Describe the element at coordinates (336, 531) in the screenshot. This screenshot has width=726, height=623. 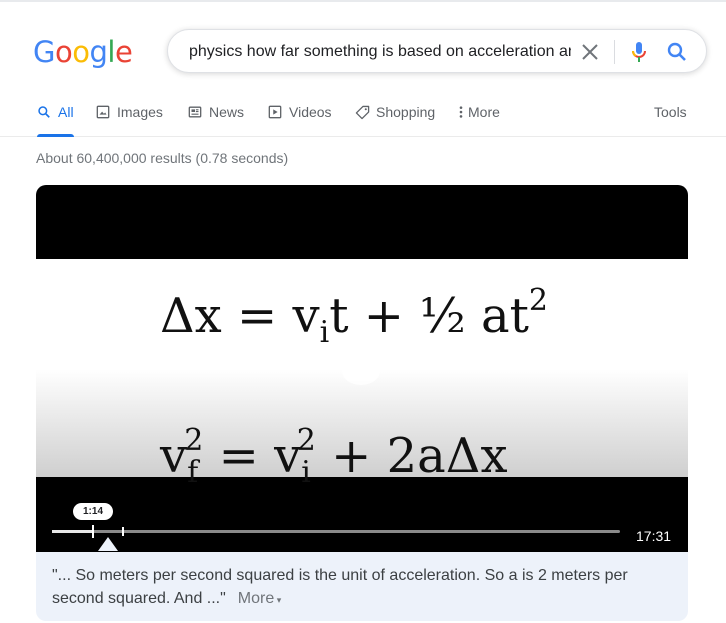
I see `progress-track` at that location.